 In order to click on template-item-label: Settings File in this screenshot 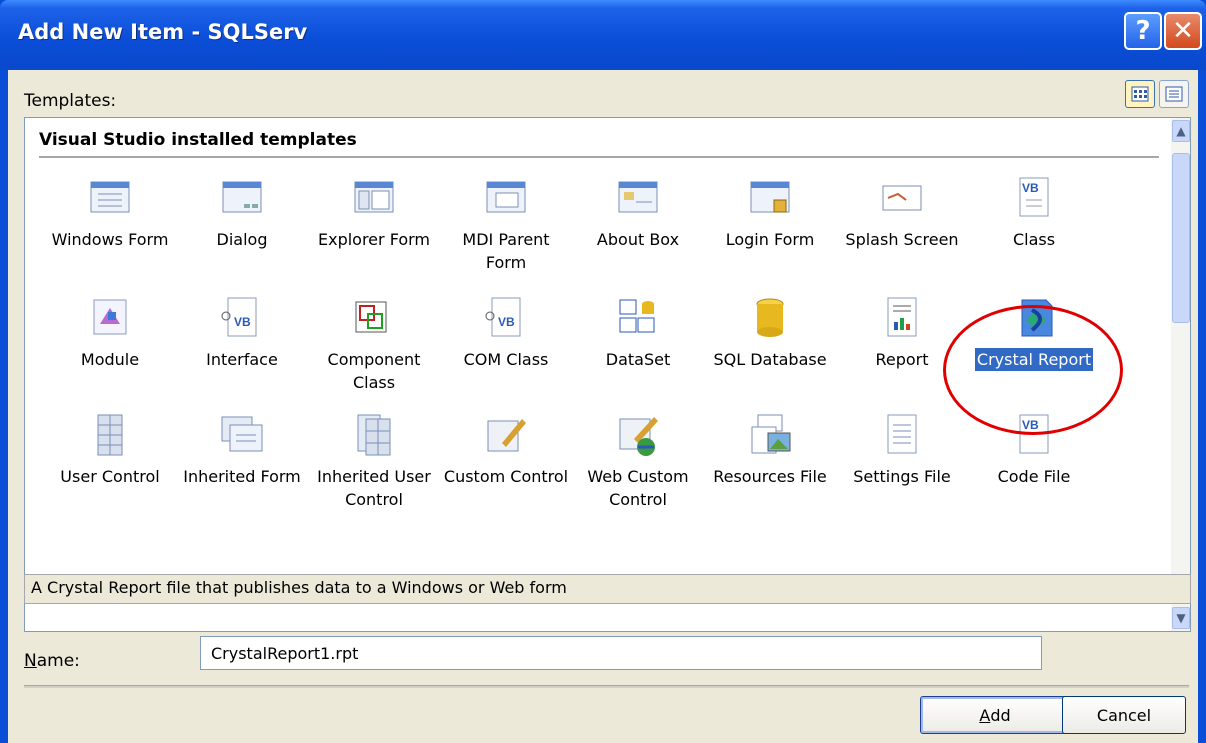, I will do `click(902, 476)`.